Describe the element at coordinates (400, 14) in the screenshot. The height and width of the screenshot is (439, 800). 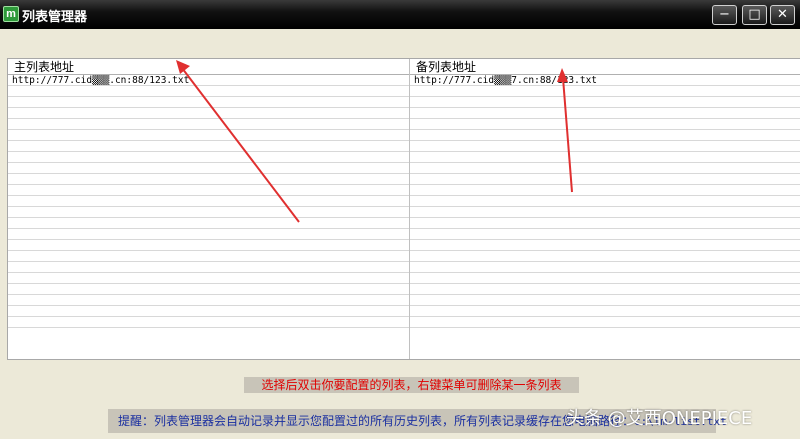
I see `title-bar: m 列表管理器 − □ ✕` at that location.